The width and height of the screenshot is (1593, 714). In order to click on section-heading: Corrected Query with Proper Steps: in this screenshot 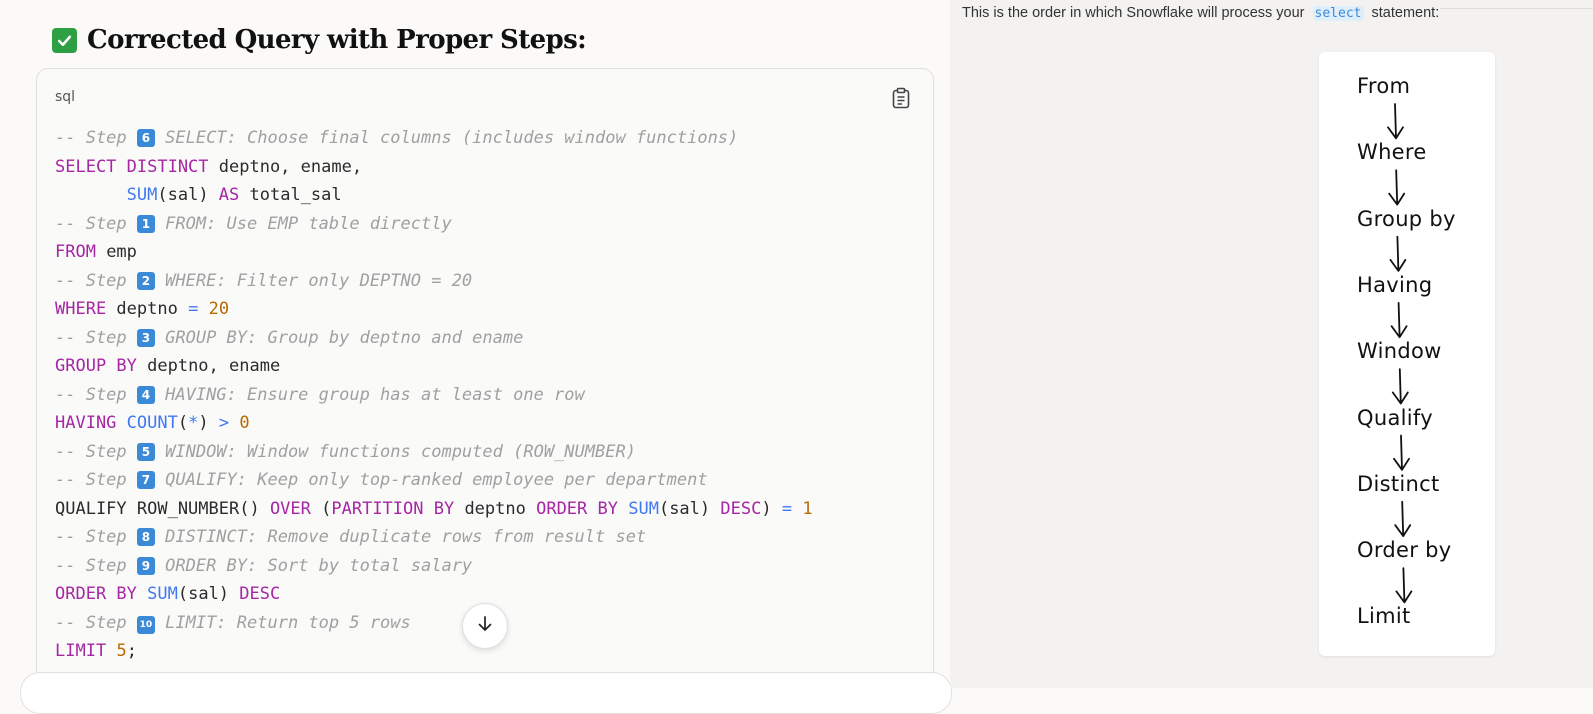, I will do `click(319, 40)`.